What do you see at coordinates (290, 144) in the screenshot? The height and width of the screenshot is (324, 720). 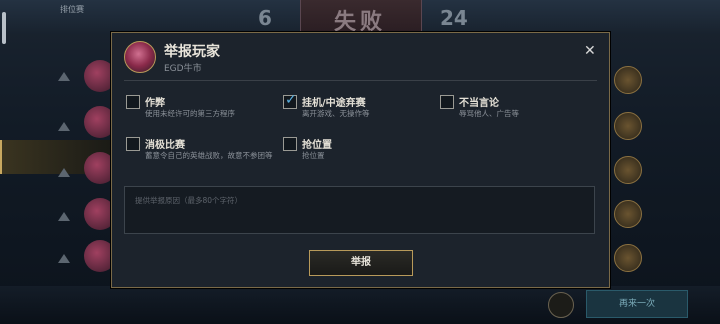 I see `checkbox-position-grab` at bounding box center [290, 144].